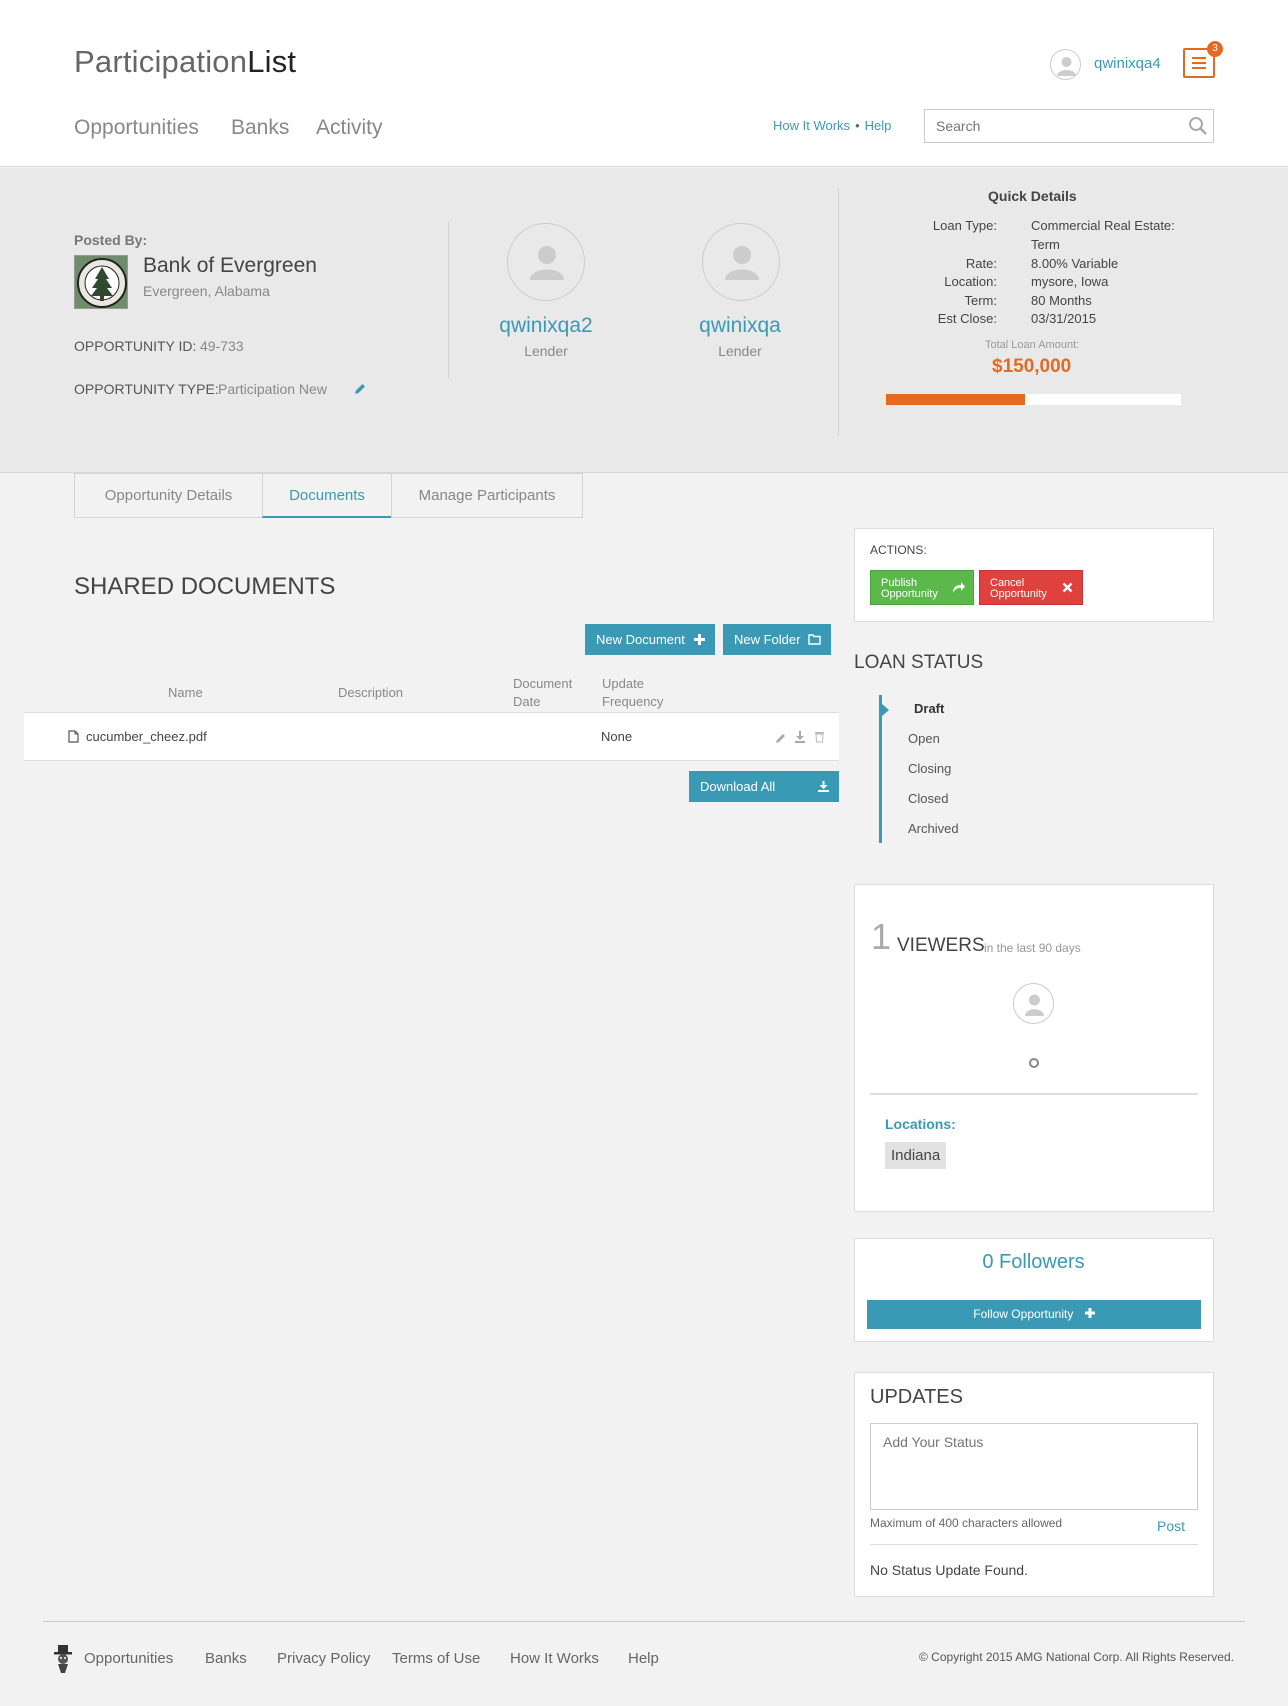  I want to click on document-name: cucumber_cheez.pdf, so click(146, 736).